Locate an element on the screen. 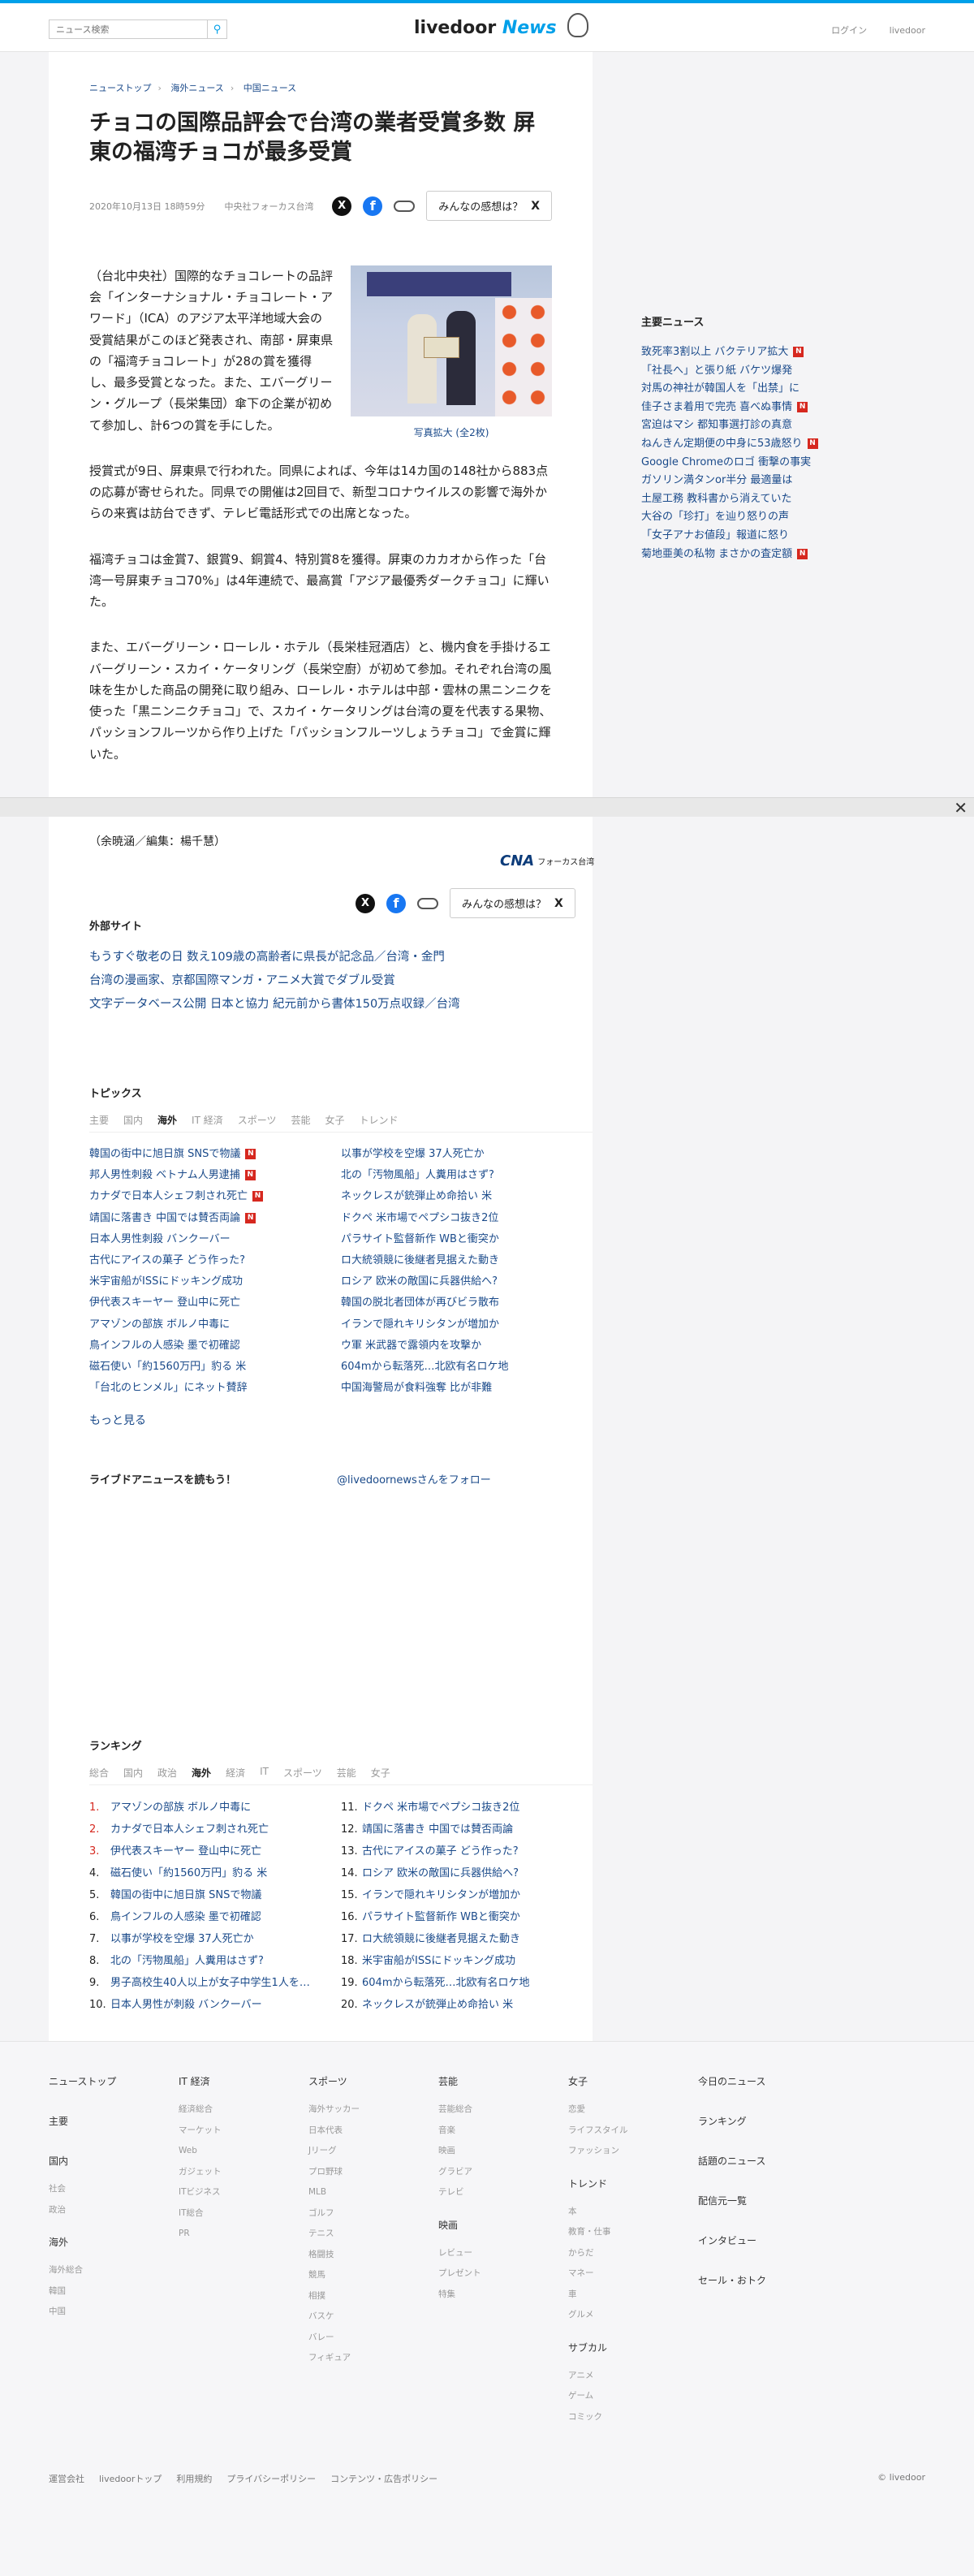 Image resolution: width=974 pixels, height=2576 pixels. footer-sublink: グルメ is located at coordinates (633, 2315).